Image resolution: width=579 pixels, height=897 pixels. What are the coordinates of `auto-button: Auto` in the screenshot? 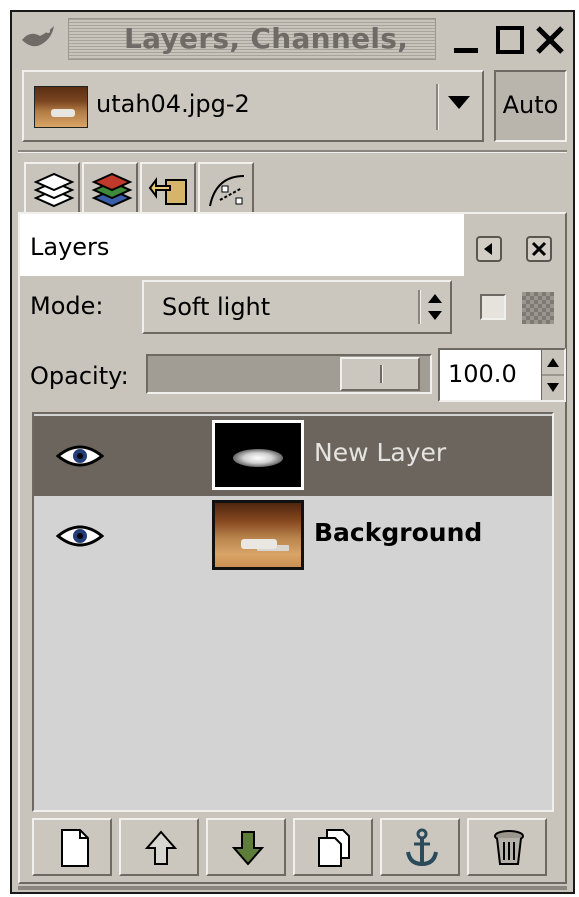 It's located at (530, 106).